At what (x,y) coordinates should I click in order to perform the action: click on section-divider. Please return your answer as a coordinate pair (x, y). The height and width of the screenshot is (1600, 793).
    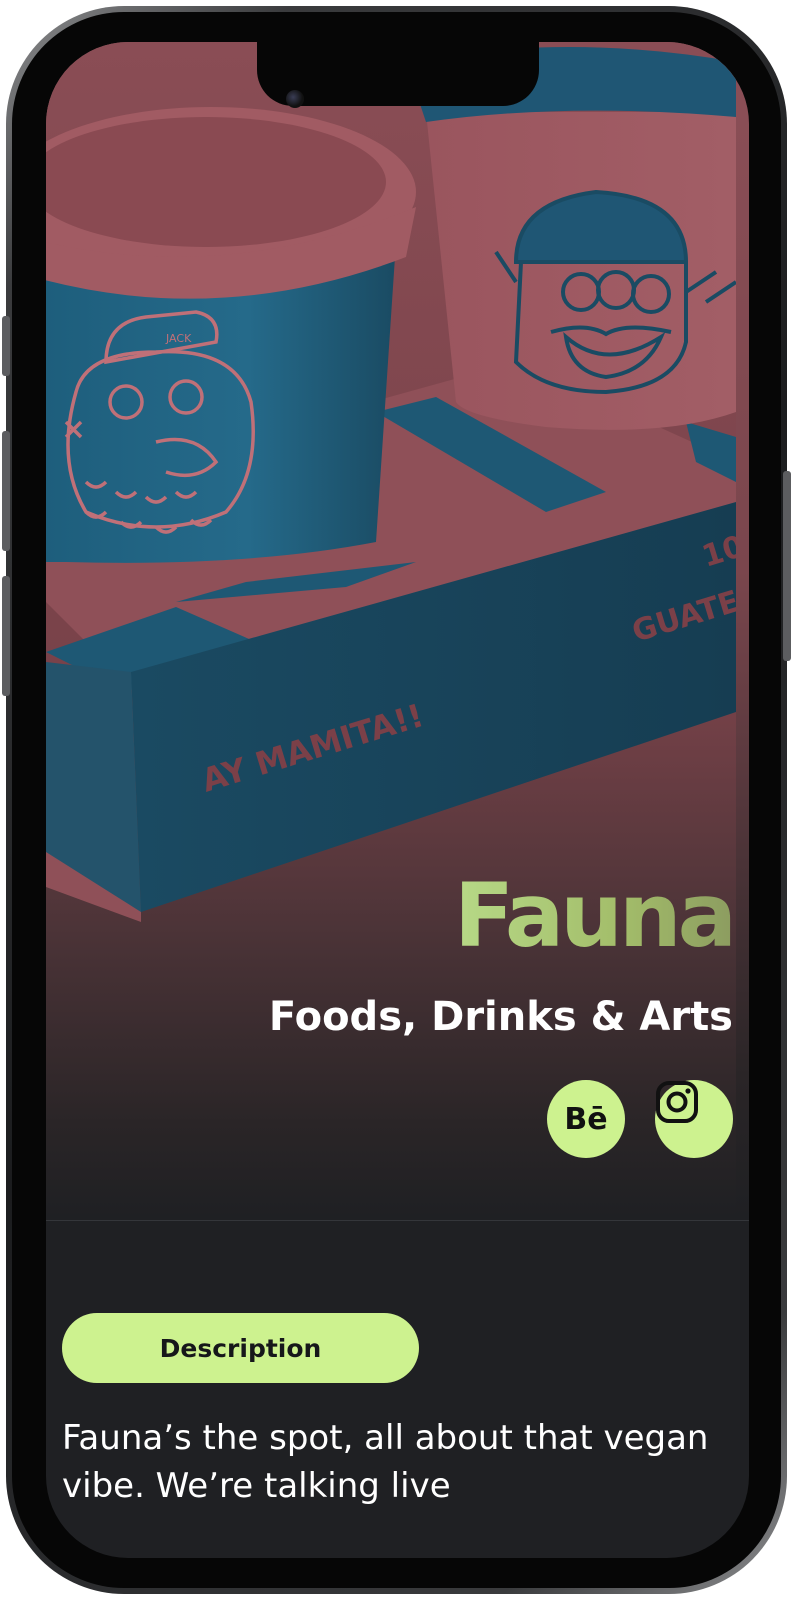
    Looking at the image, I should click on (397, 1220).